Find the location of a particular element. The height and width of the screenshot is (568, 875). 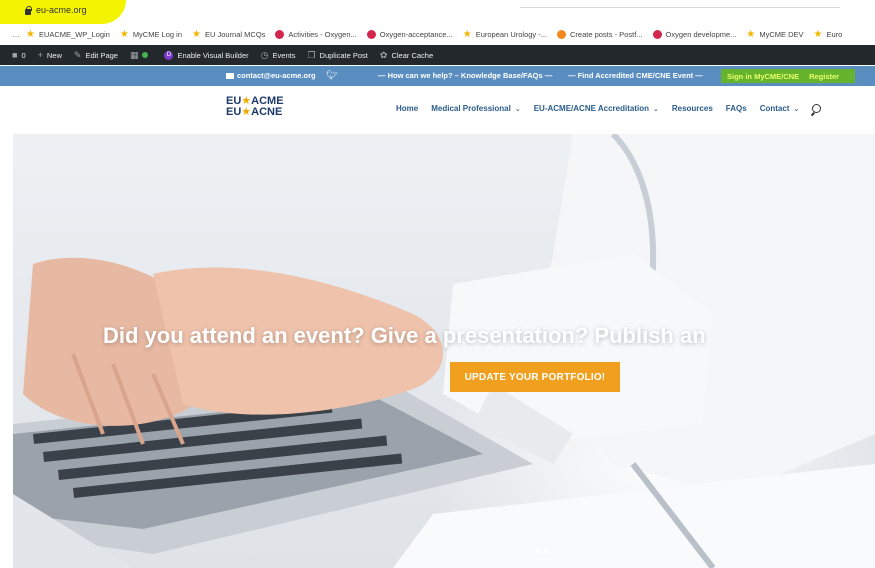

admin-seo: ▦ is located at coordinates (141, 55).